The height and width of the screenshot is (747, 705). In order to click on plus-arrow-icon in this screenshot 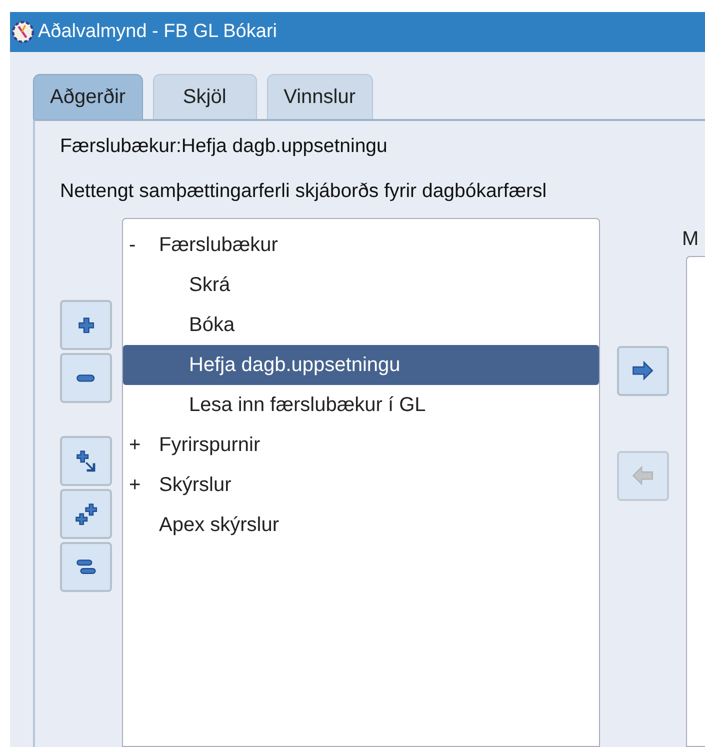, I will do `click(86, 461)`.